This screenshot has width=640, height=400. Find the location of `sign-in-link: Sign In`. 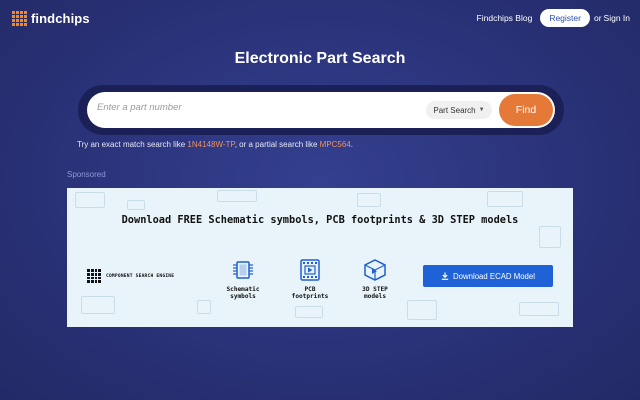

sign-in-link: Sign In is located at coordinates (617, 18).